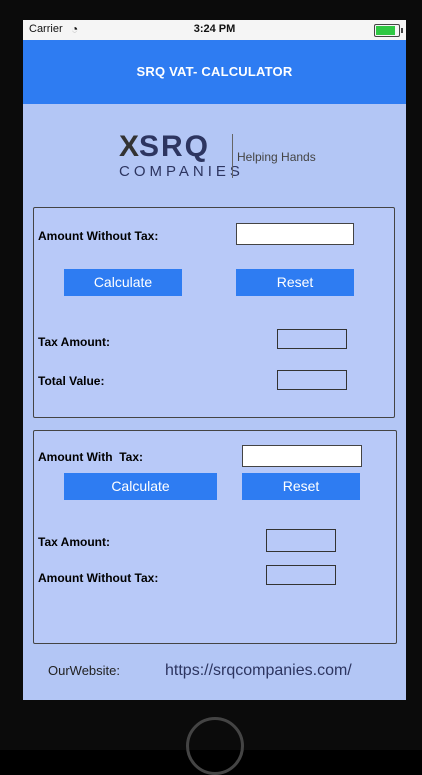  I want to click on company-logo: X SRQ COMPANIES Helping Hands, so click(219, 156).